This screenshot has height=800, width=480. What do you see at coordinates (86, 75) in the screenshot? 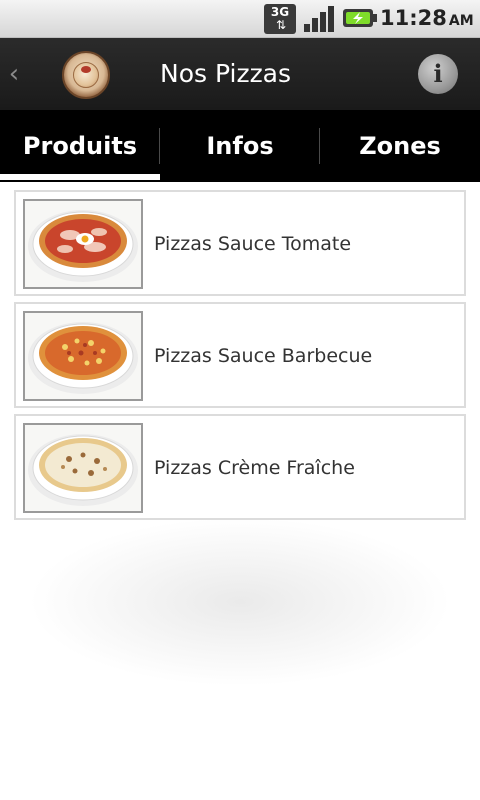
I see `restaurant-logo` at bounding box center [86, 75].